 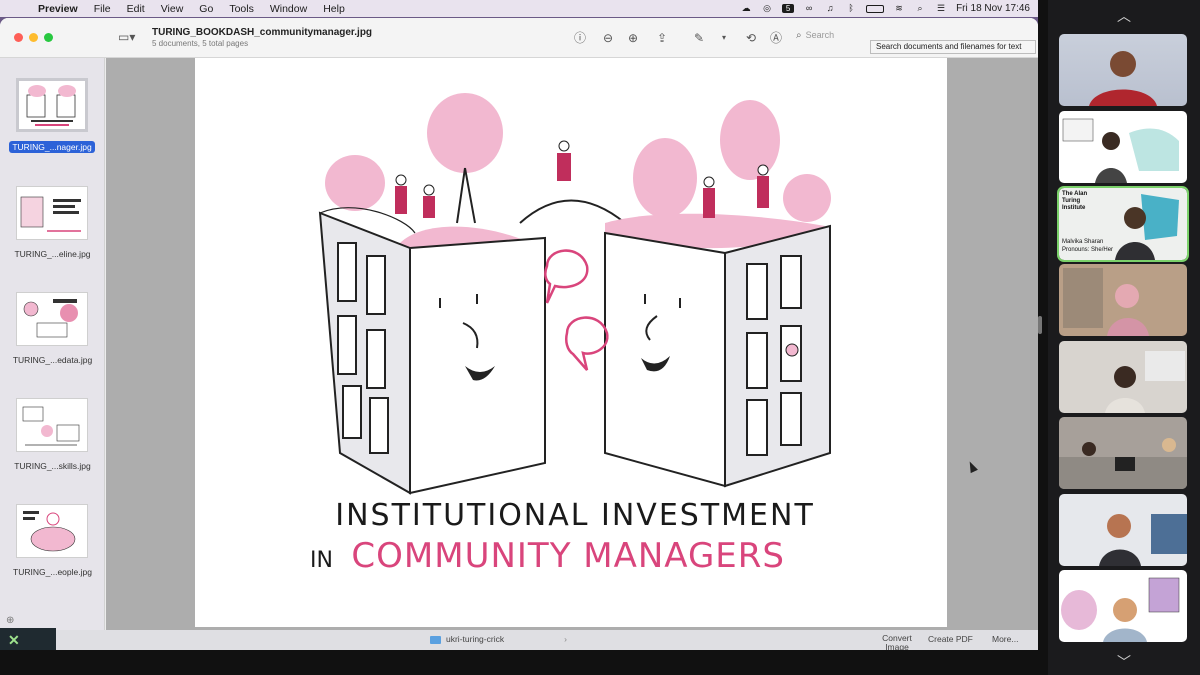 I want to click on badge-5-icon: 5, so click(x=788, y=8).